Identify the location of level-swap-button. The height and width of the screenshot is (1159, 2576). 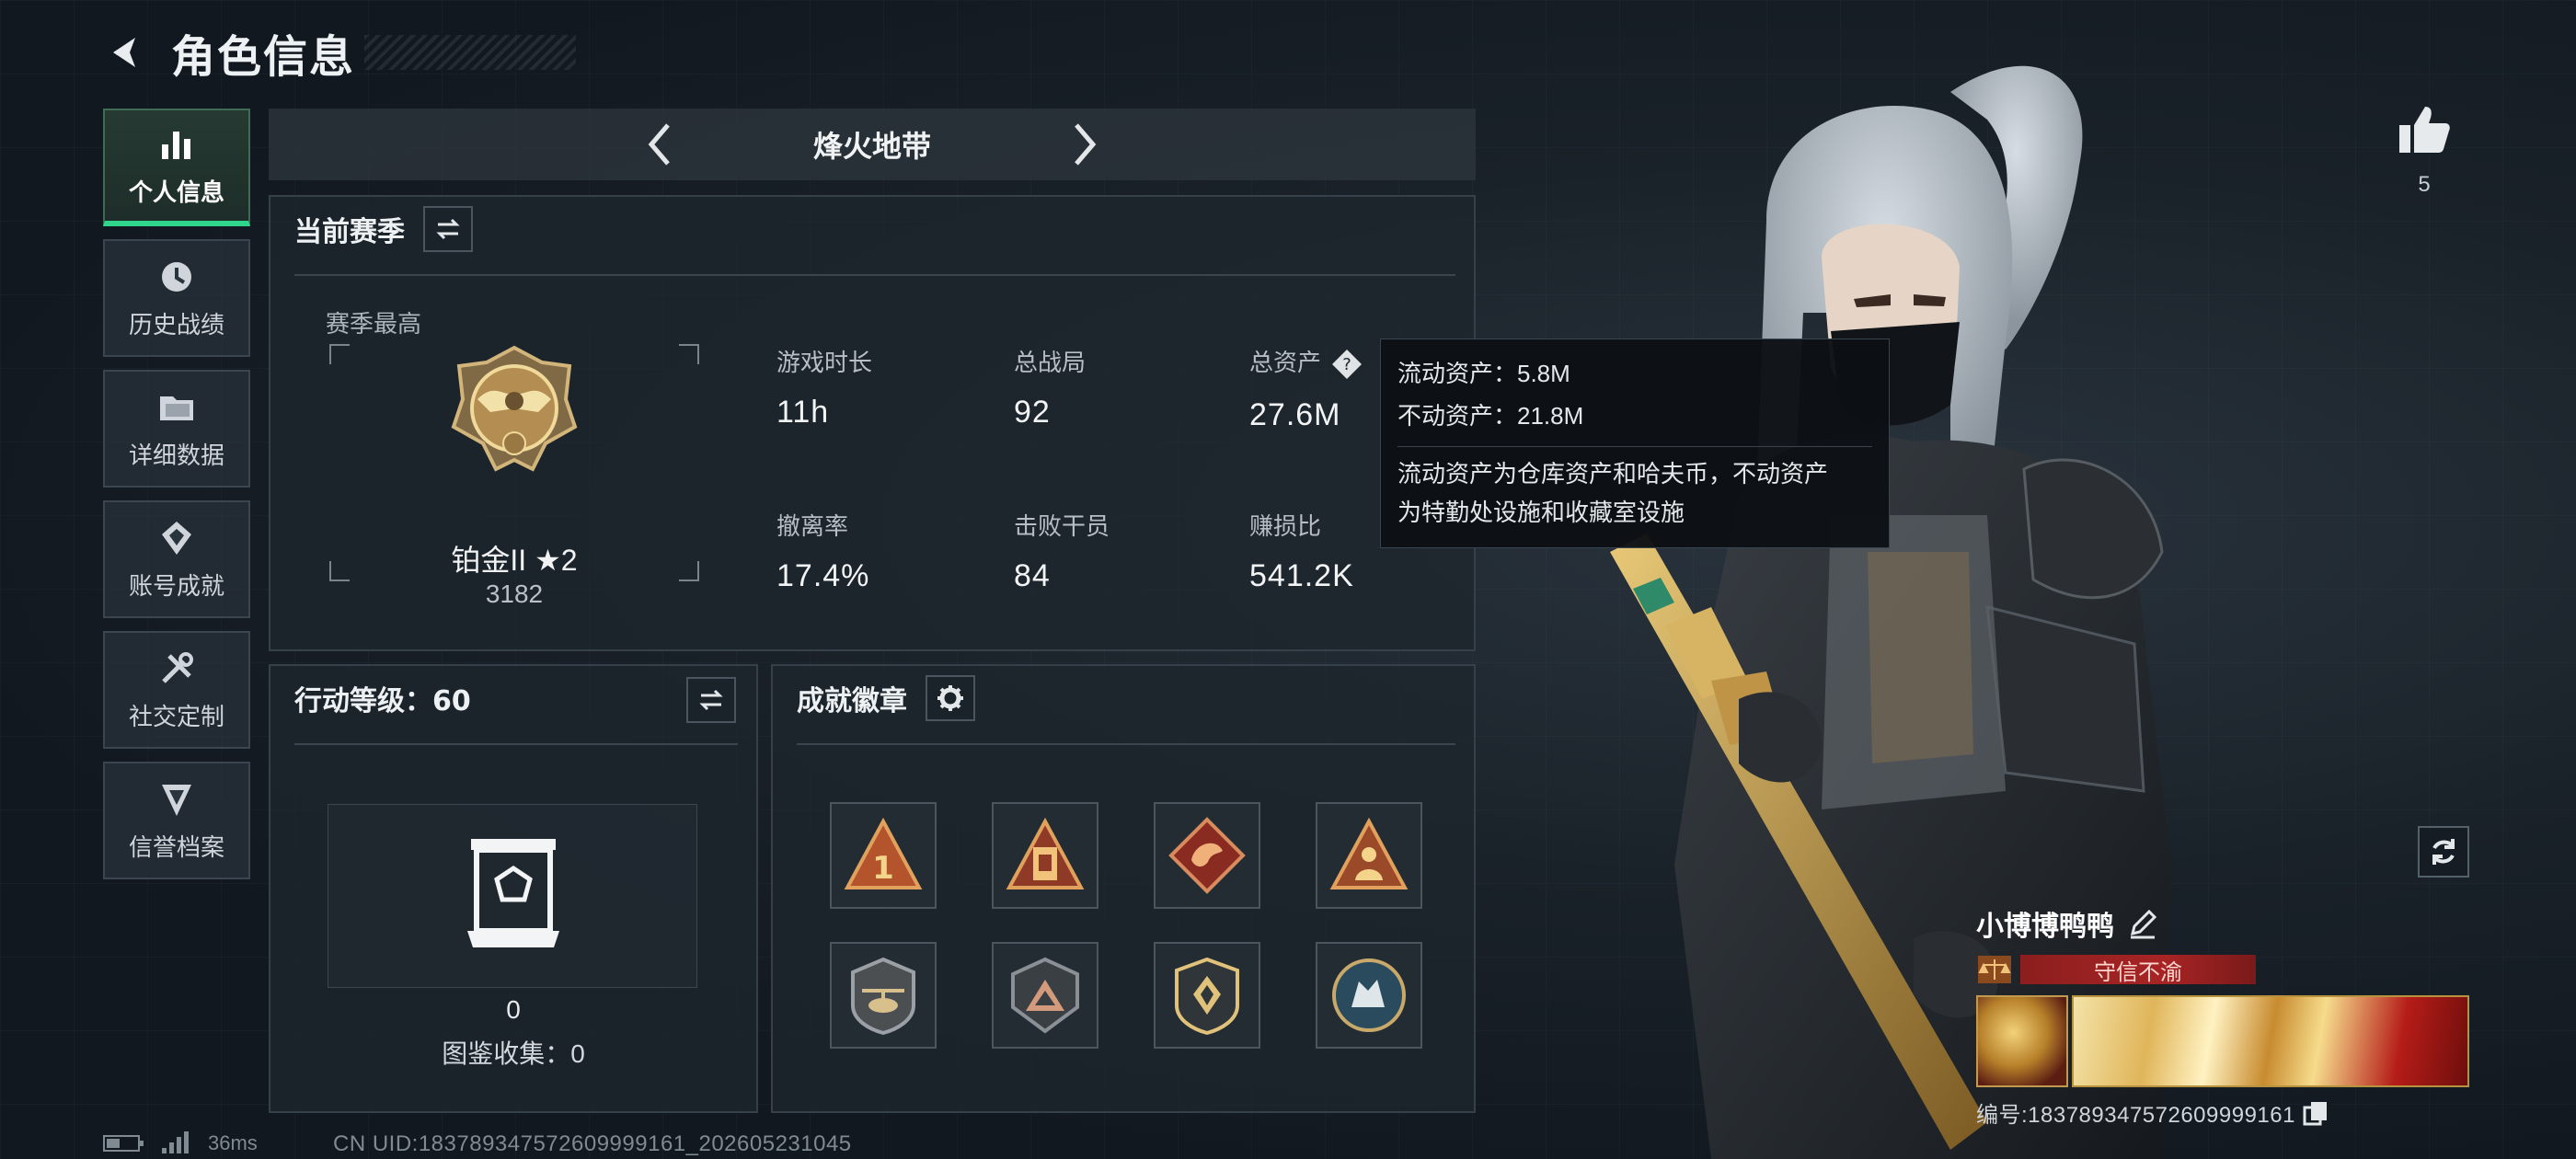
(711, 700).